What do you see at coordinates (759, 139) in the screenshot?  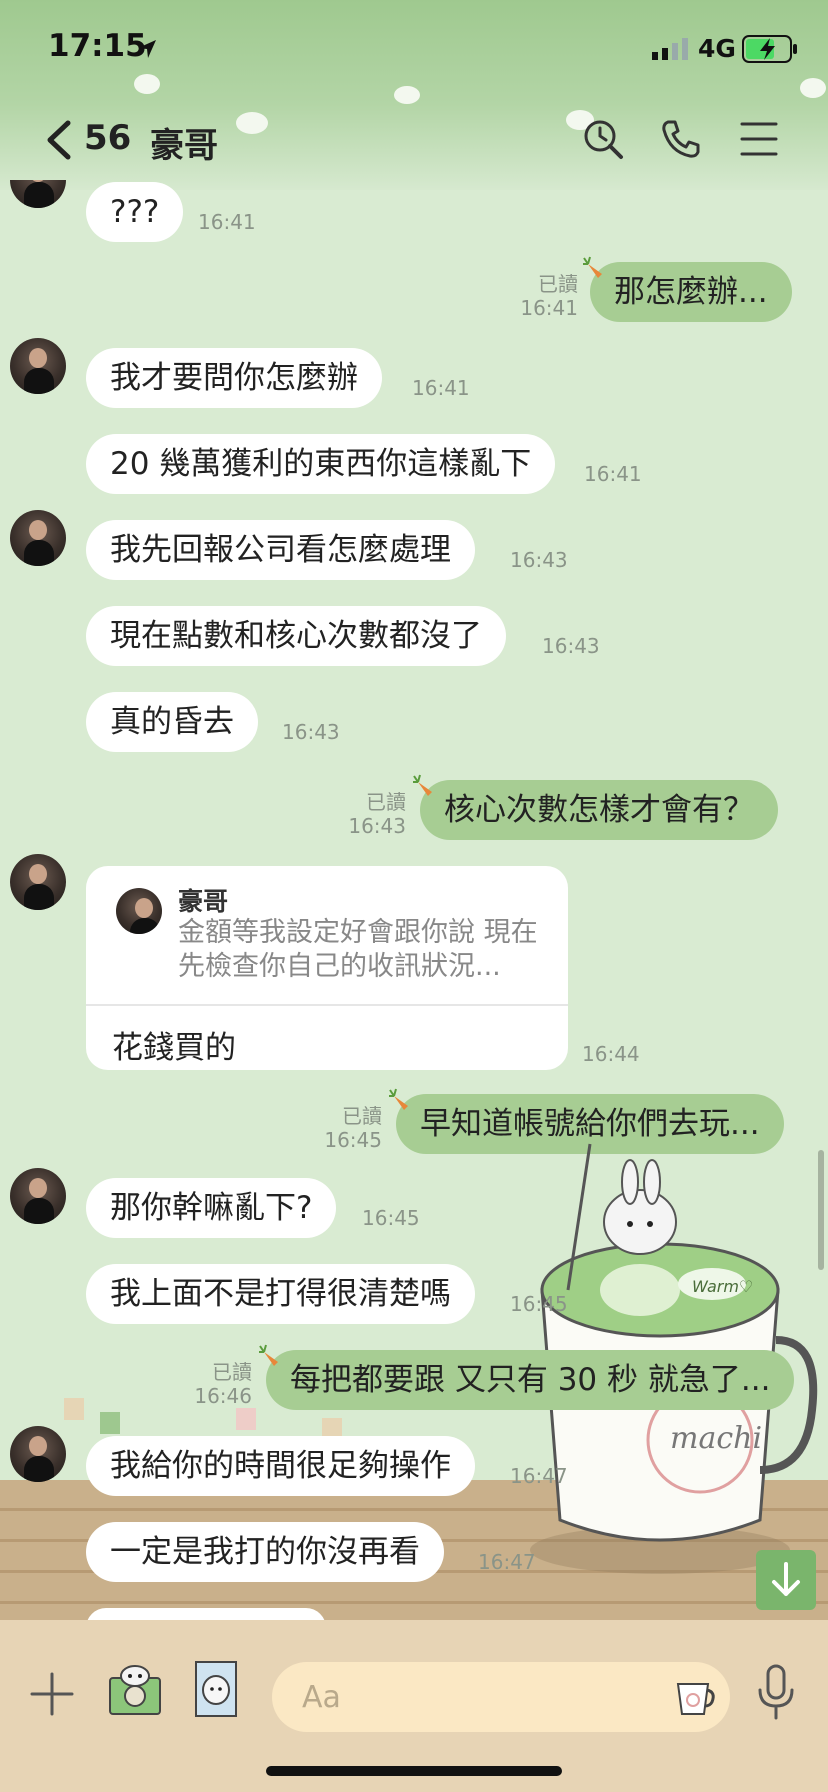 I see `menu-icon` at bounding box center [759, 139].